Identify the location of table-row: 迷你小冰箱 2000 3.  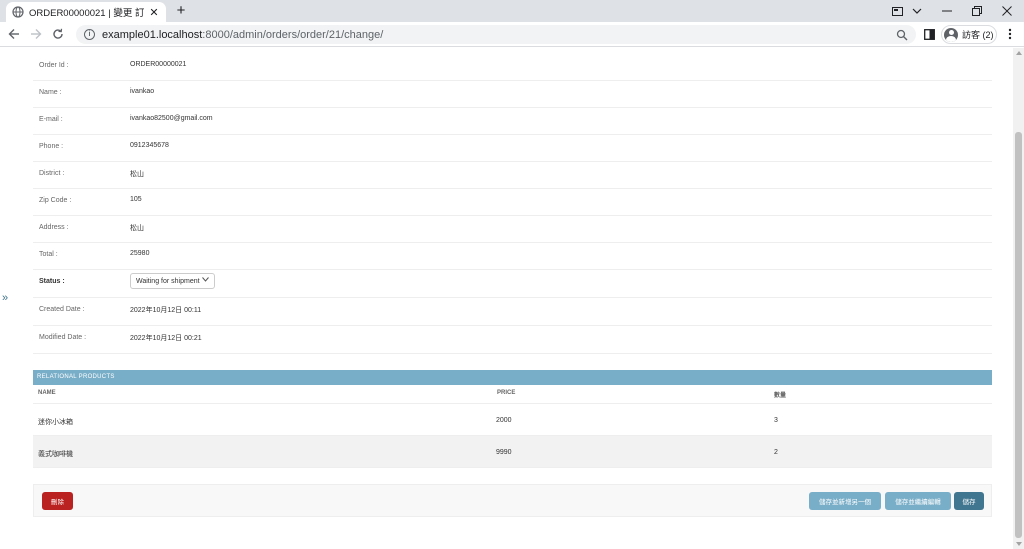
(512, 420).